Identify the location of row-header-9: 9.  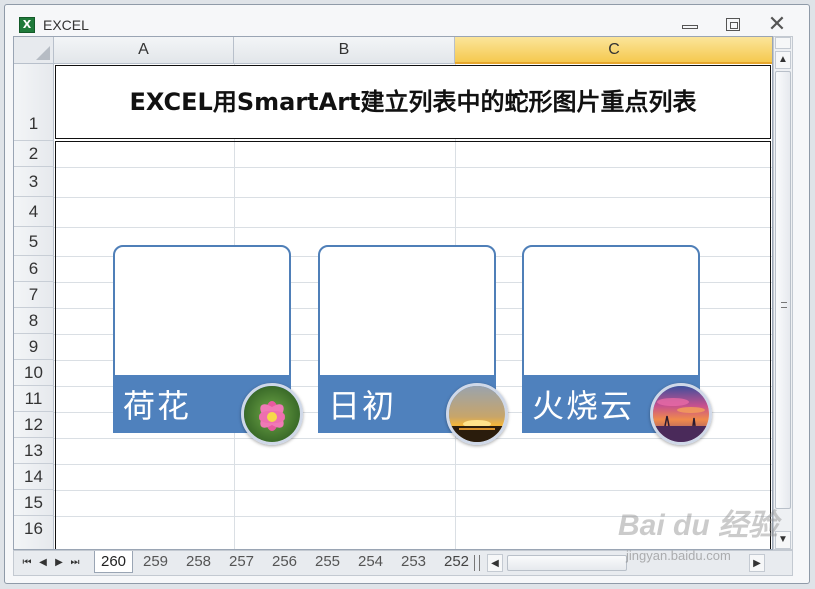
(34, 347).